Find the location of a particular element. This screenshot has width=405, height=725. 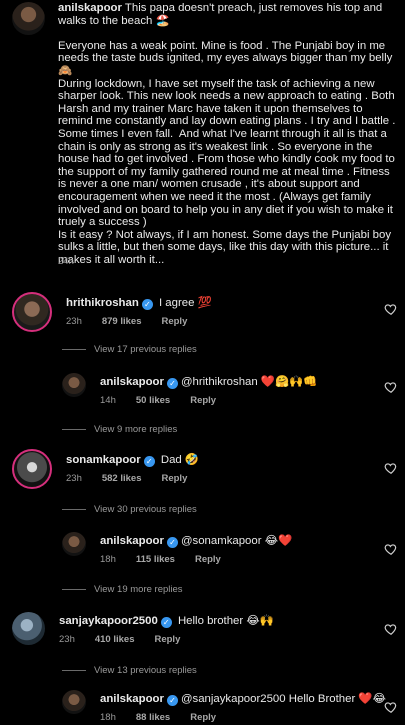

comment-line: anilskapoor ✓ @hrithikroshan ❤️🤗🙌👊 is located at coordinates (249, 382).